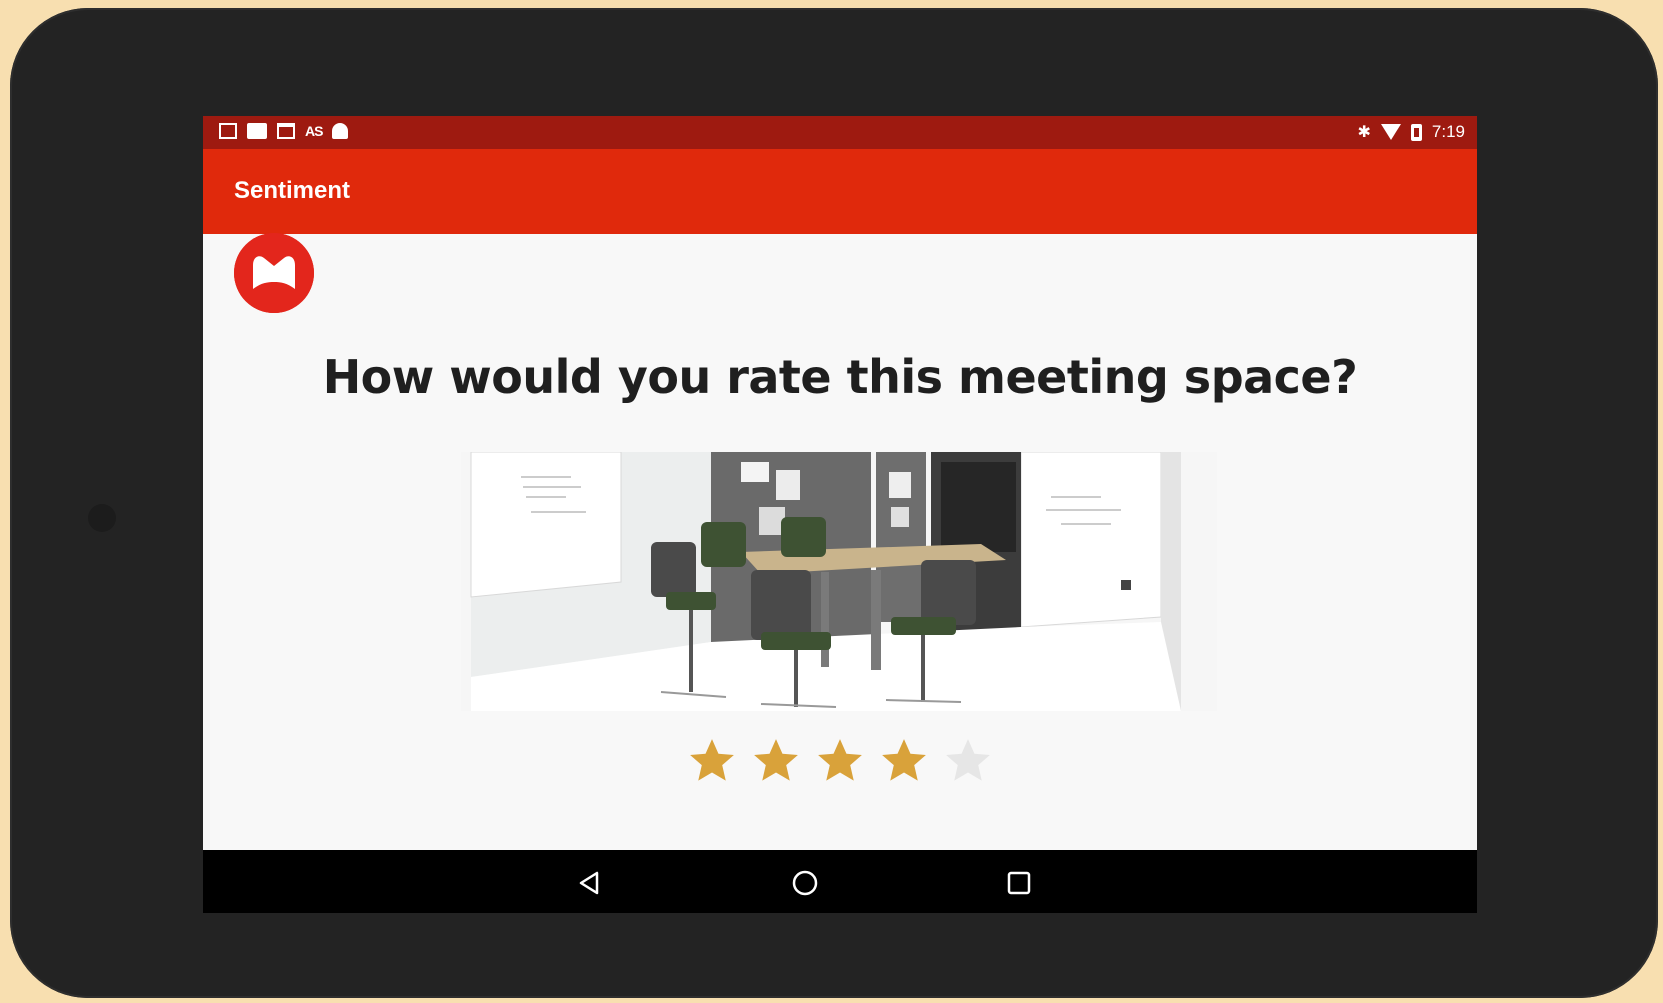 The image size is (1663, 1003). What do you see at coordinates (1390, 132) in the screenshot?
I see `wifi-icon` at bounding box center [1390, 132].